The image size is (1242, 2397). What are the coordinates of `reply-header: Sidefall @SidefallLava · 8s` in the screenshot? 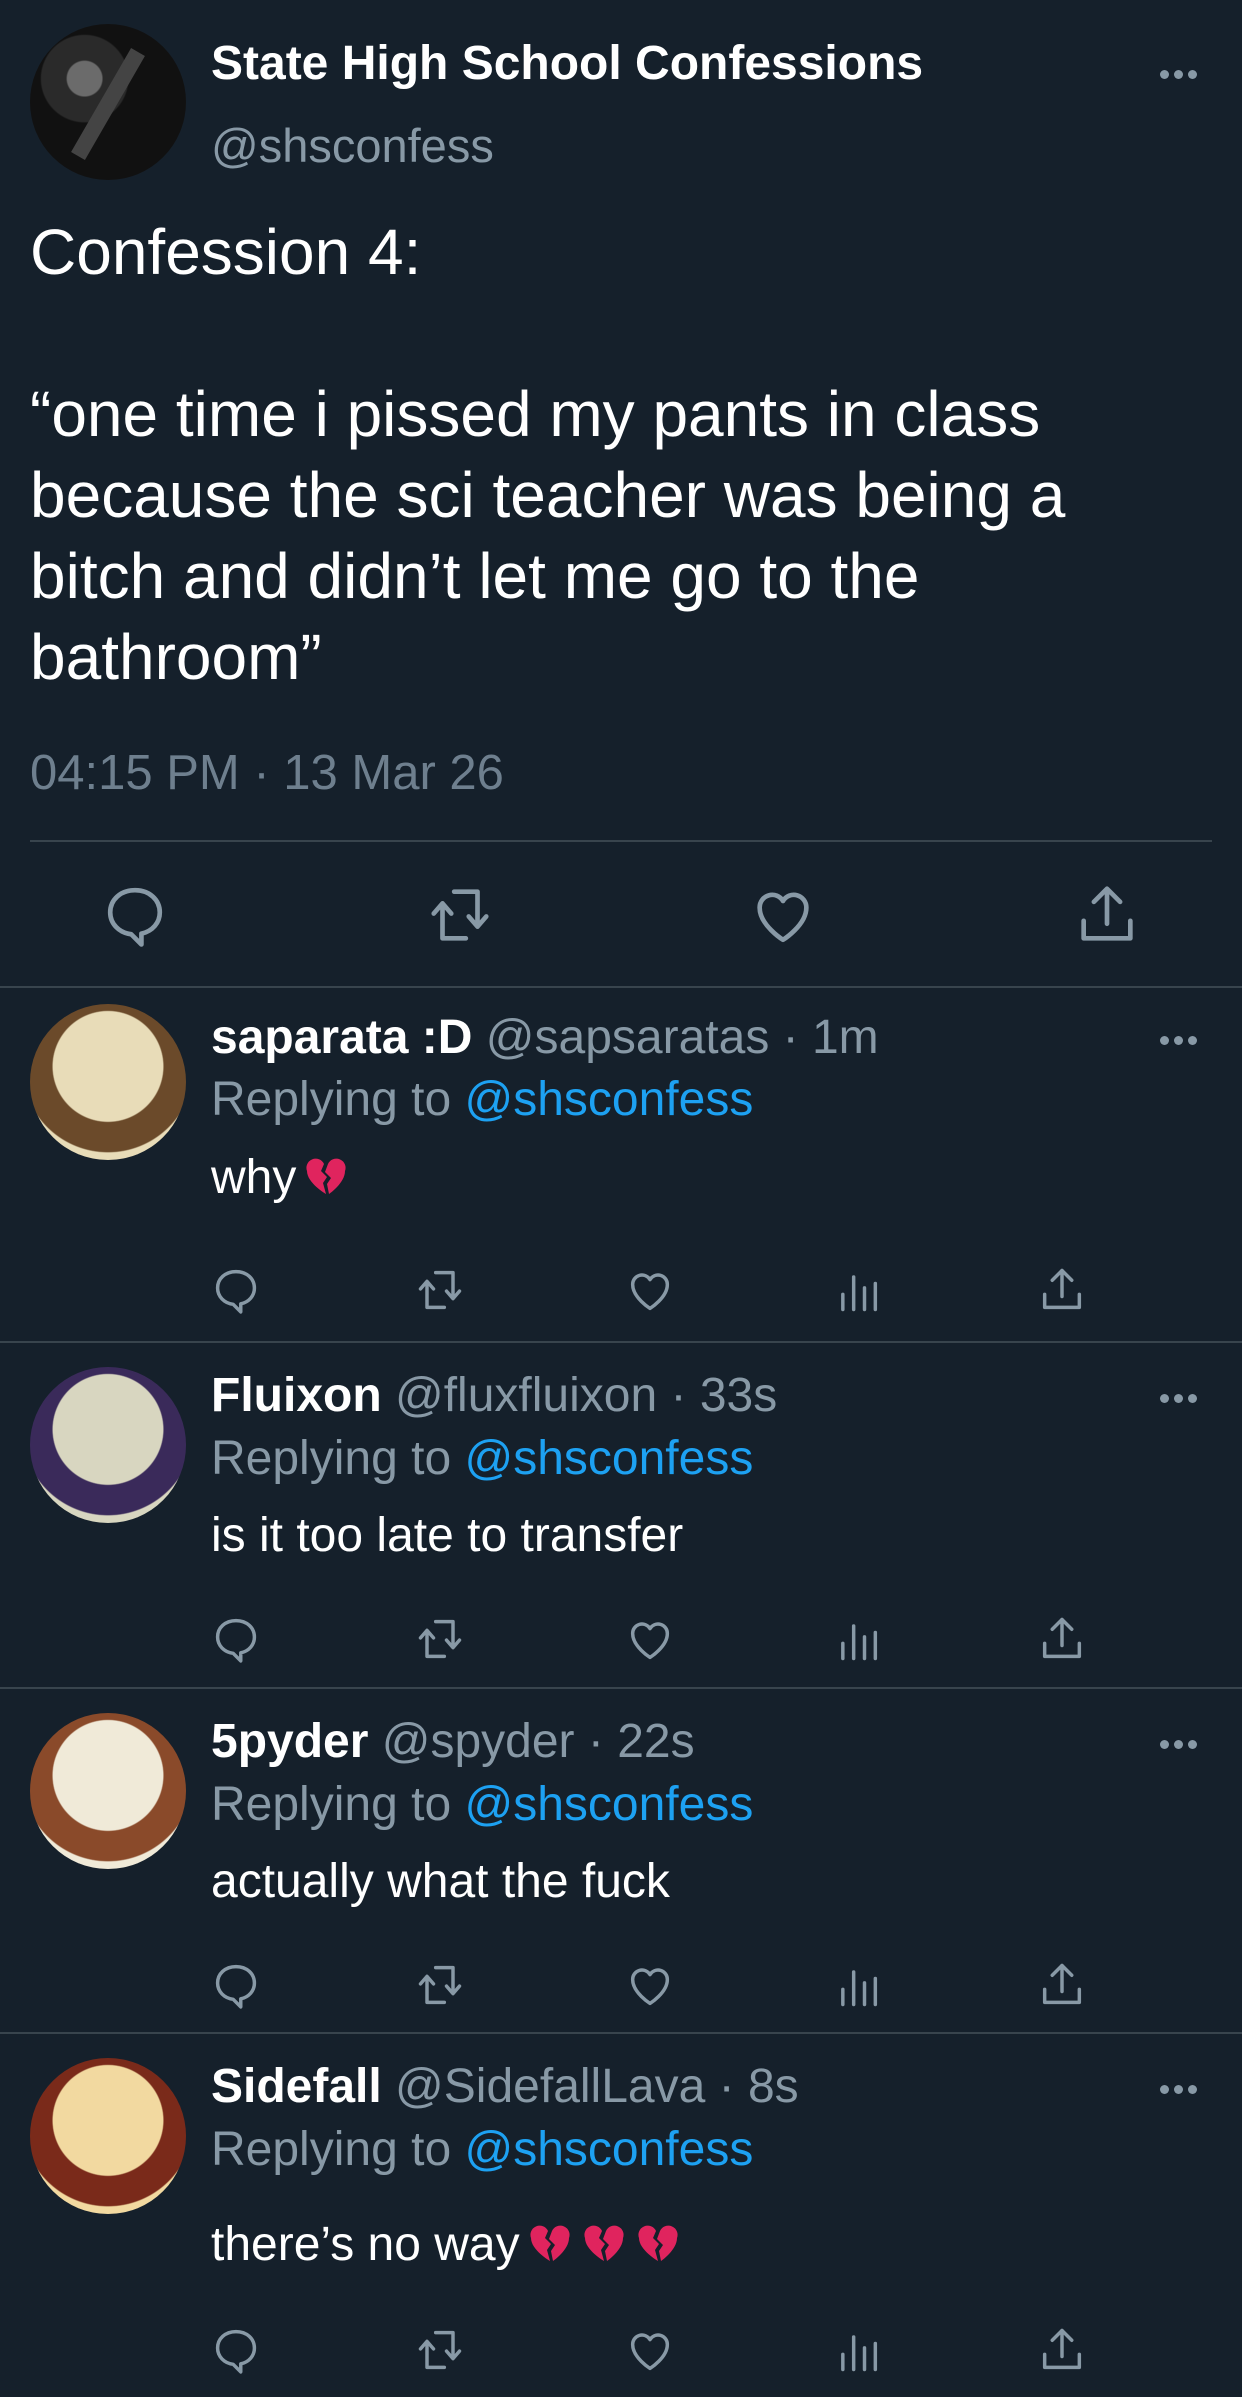 It's located at (505, 2086).